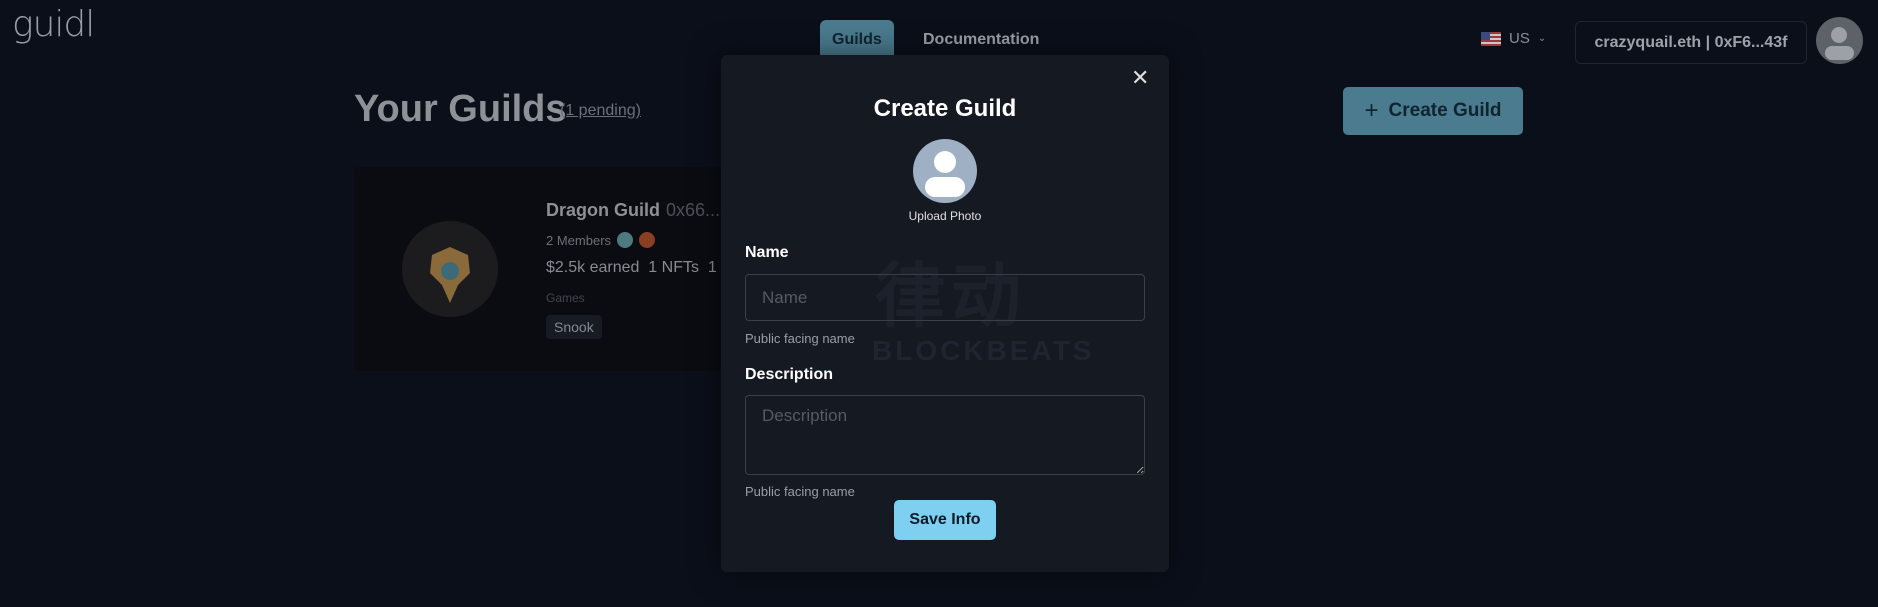 This screenshot has width=1878, height=607. I want to click on guild-stats: $2.5k earned 1 NFTs 1 C, so click(639, 267).